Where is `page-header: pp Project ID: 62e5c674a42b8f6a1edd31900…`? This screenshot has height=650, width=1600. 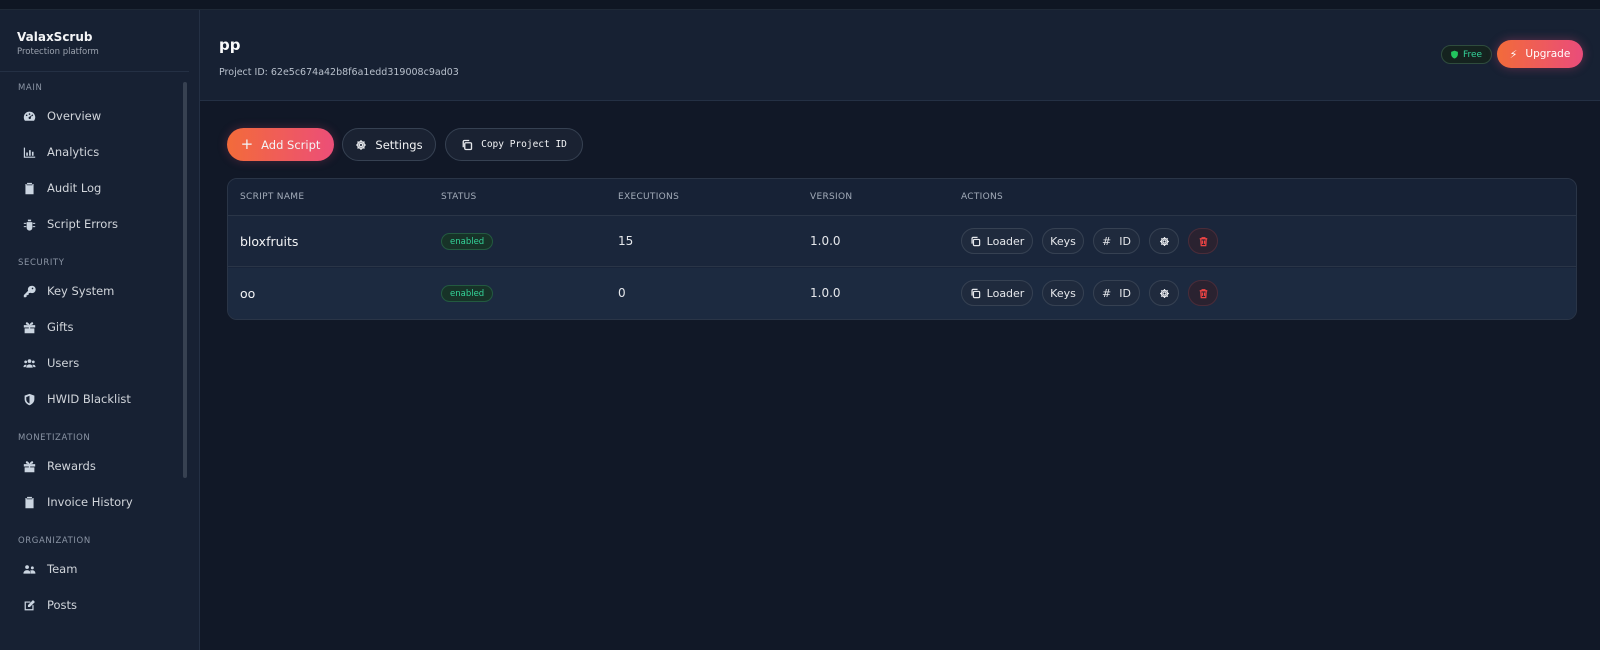
page-header: pp Project ID: 62e5c674a42b8f6a1edd31900… is located at coordinates (900, 55).